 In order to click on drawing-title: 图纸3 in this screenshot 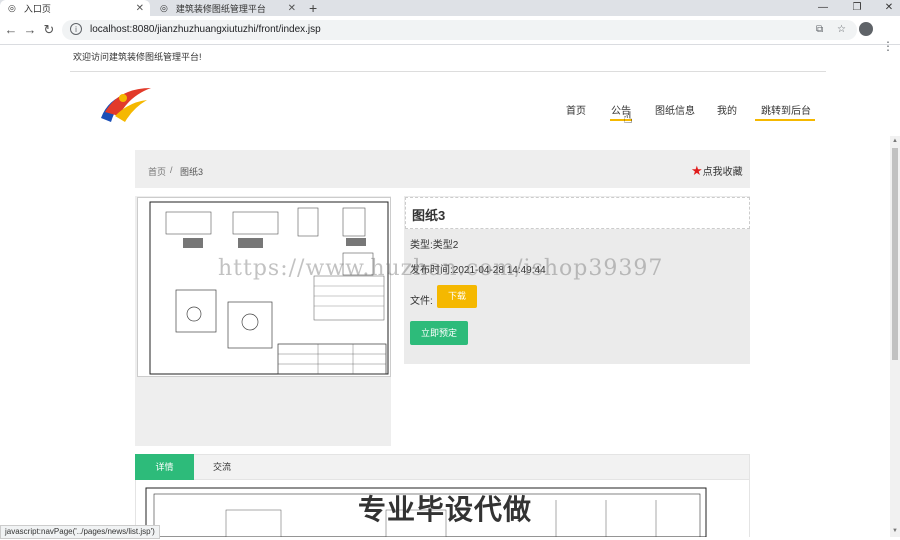, I will do `click(429, 215)`.